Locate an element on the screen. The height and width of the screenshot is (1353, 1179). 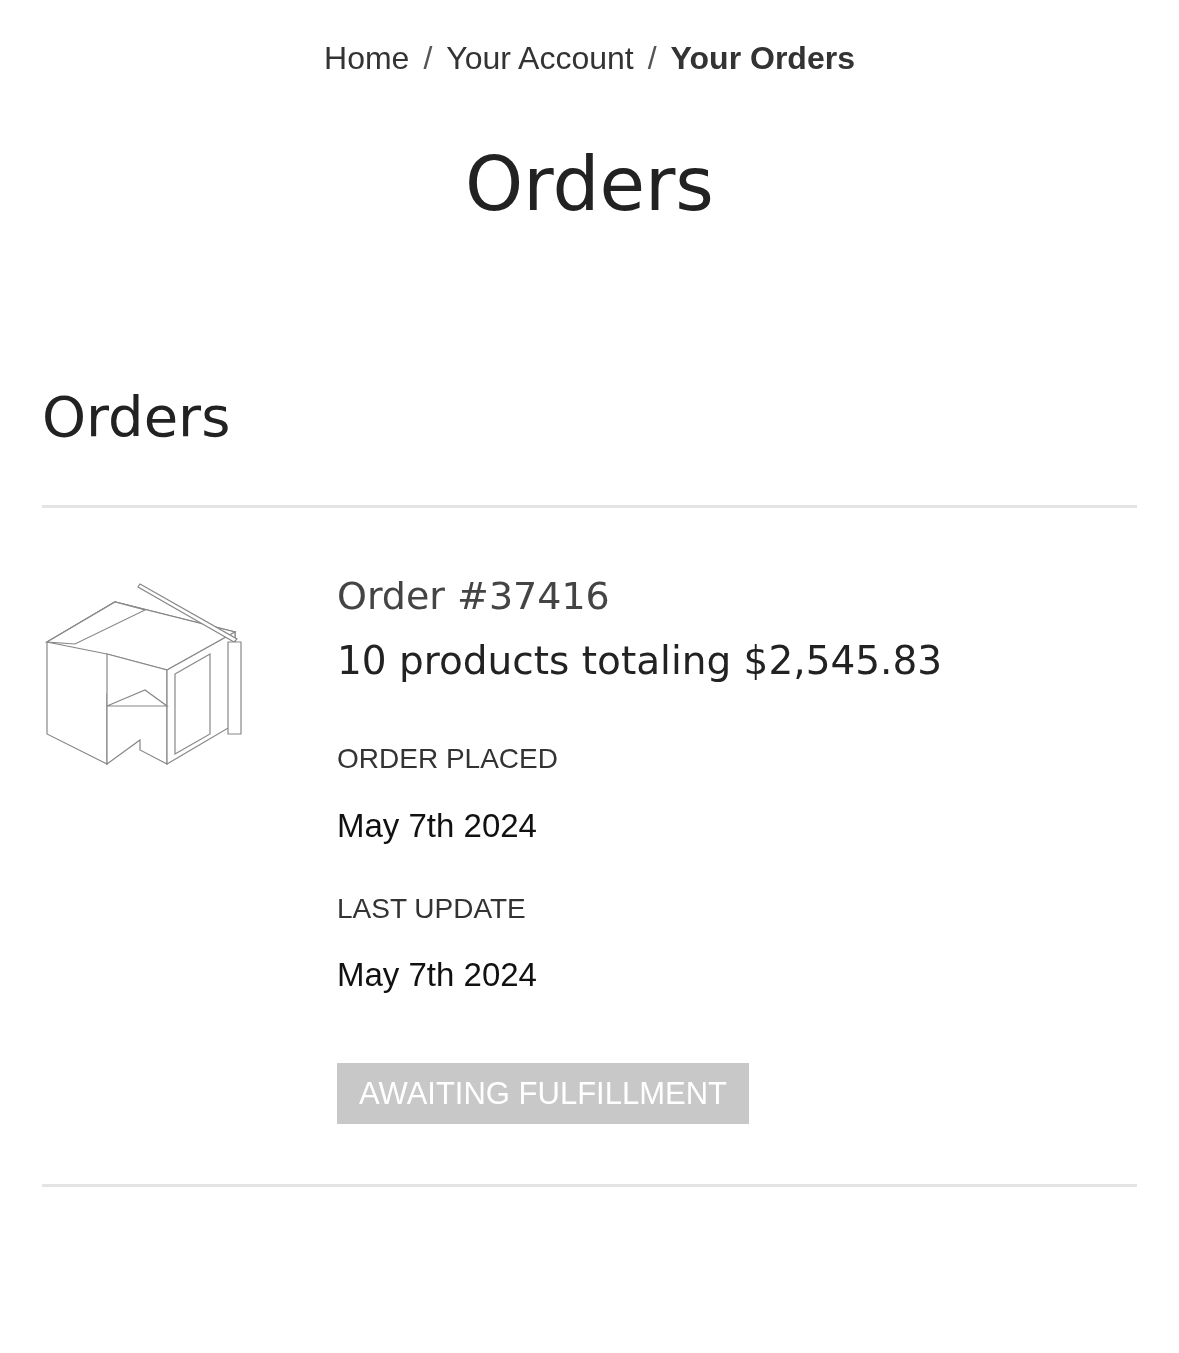
breadcrumb-link: Your Account is located at coordinates (540, 58).